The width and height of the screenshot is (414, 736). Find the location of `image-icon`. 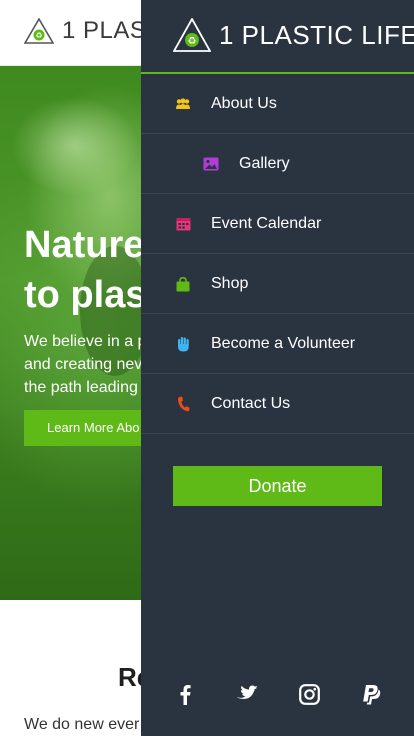

image-icon is located at coordinates (211, 164).